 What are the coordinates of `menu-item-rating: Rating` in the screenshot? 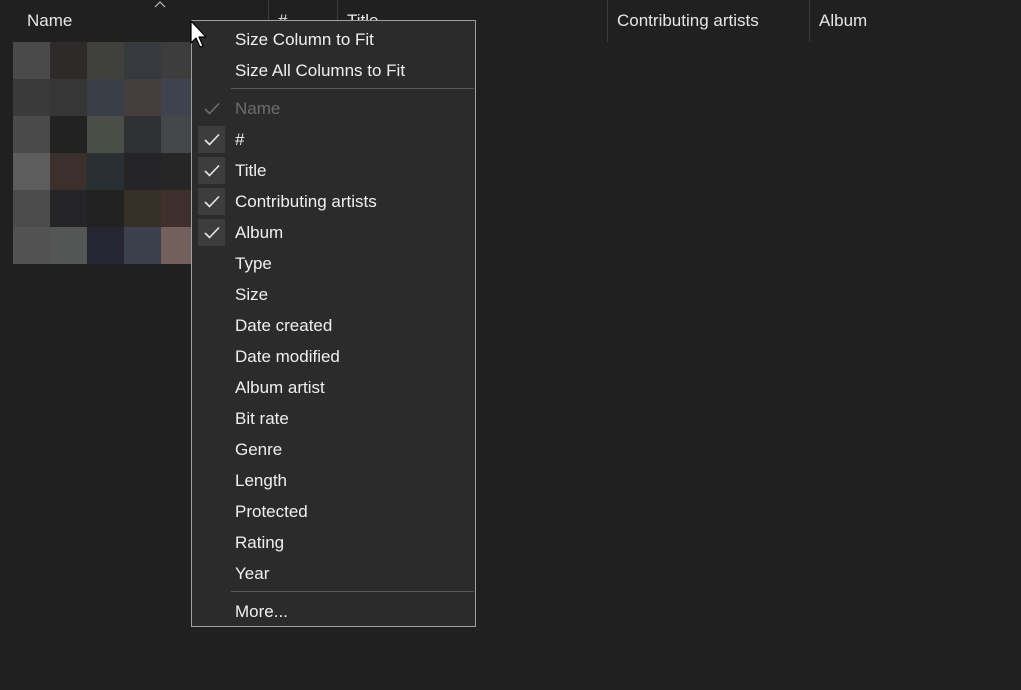 It's located at (333, 542).